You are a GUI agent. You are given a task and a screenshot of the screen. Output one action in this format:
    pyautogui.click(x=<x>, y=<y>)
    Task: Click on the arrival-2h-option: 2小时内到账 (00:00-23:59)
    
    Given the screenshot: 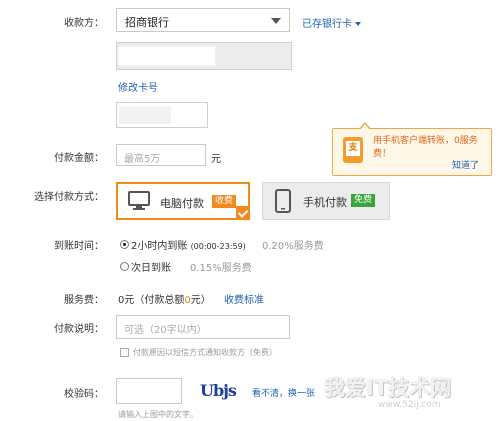 What is the action you would take?
    pyautogui.click(x=188, y=244)
    